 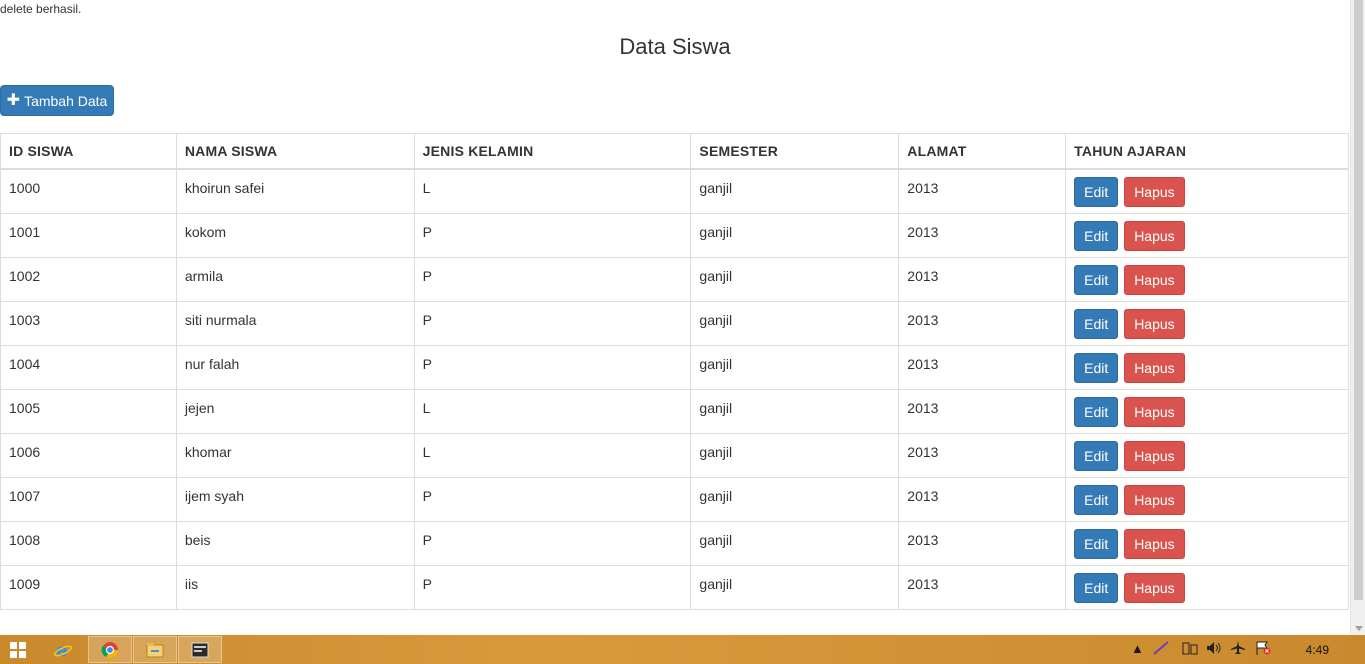 I want to click on cell-id: 1004, so click(x=88, y=367).